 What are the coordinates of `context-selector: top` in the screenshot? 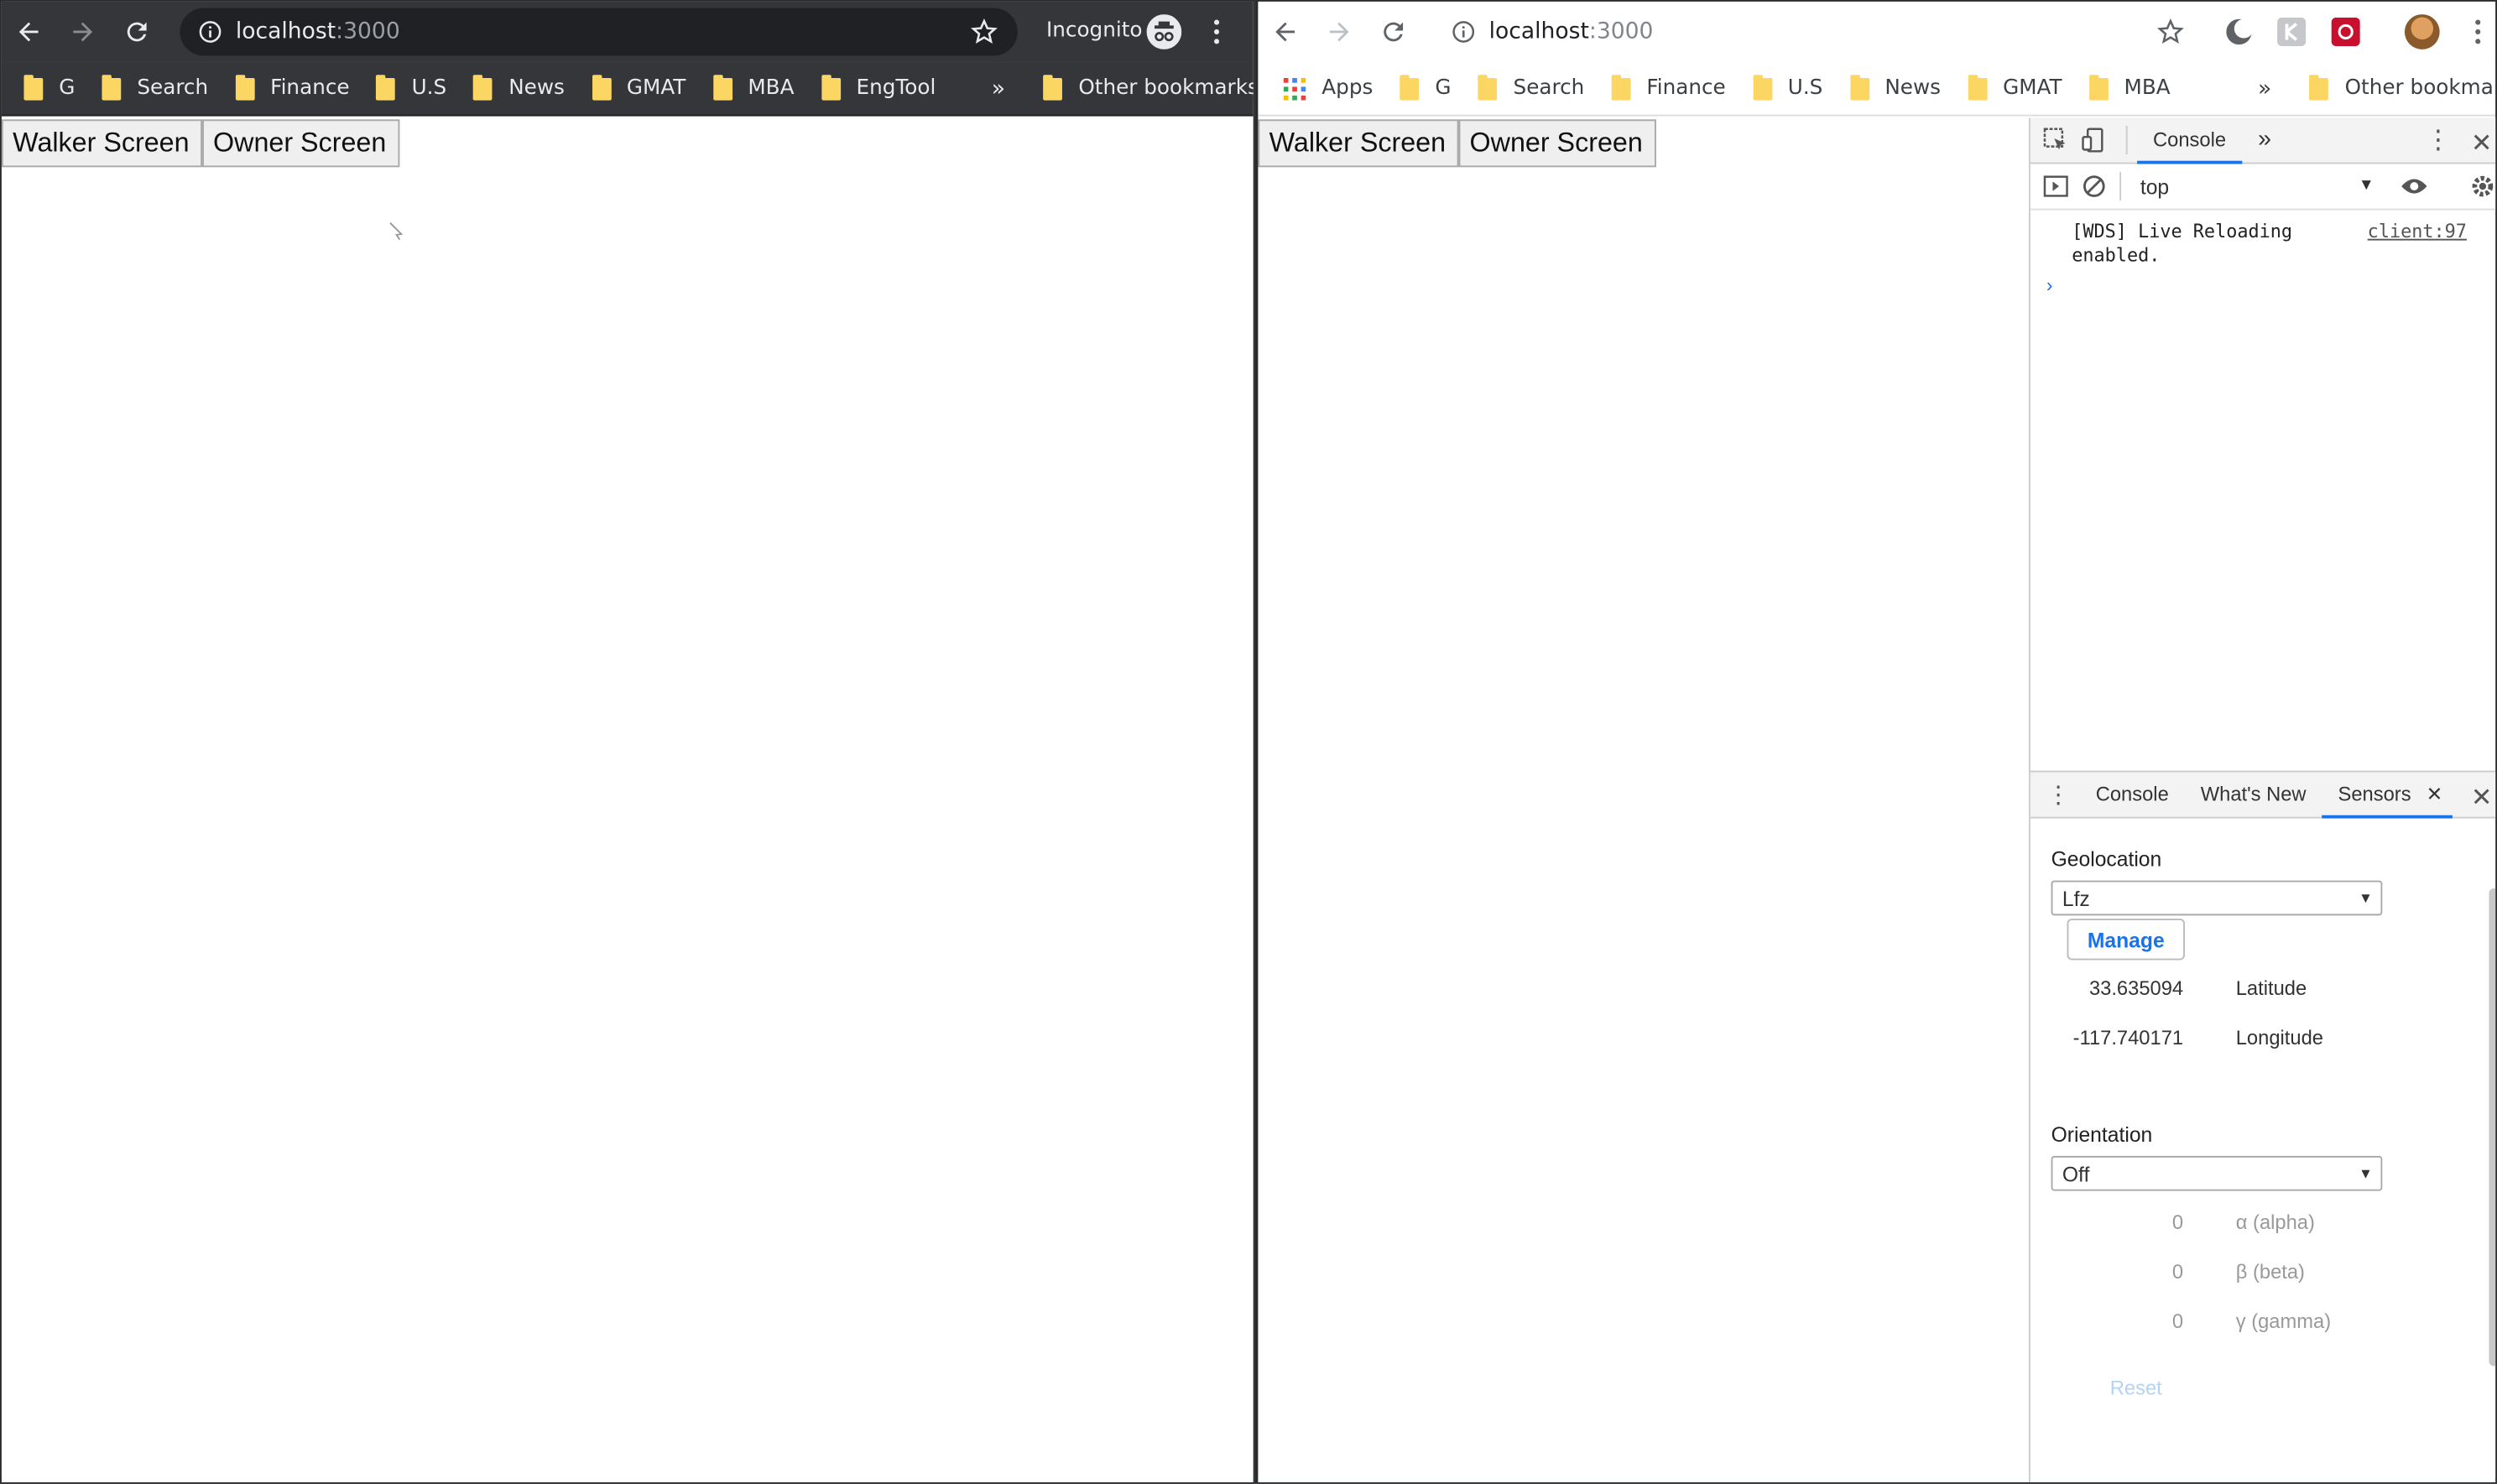 It's located at (2154, 186).